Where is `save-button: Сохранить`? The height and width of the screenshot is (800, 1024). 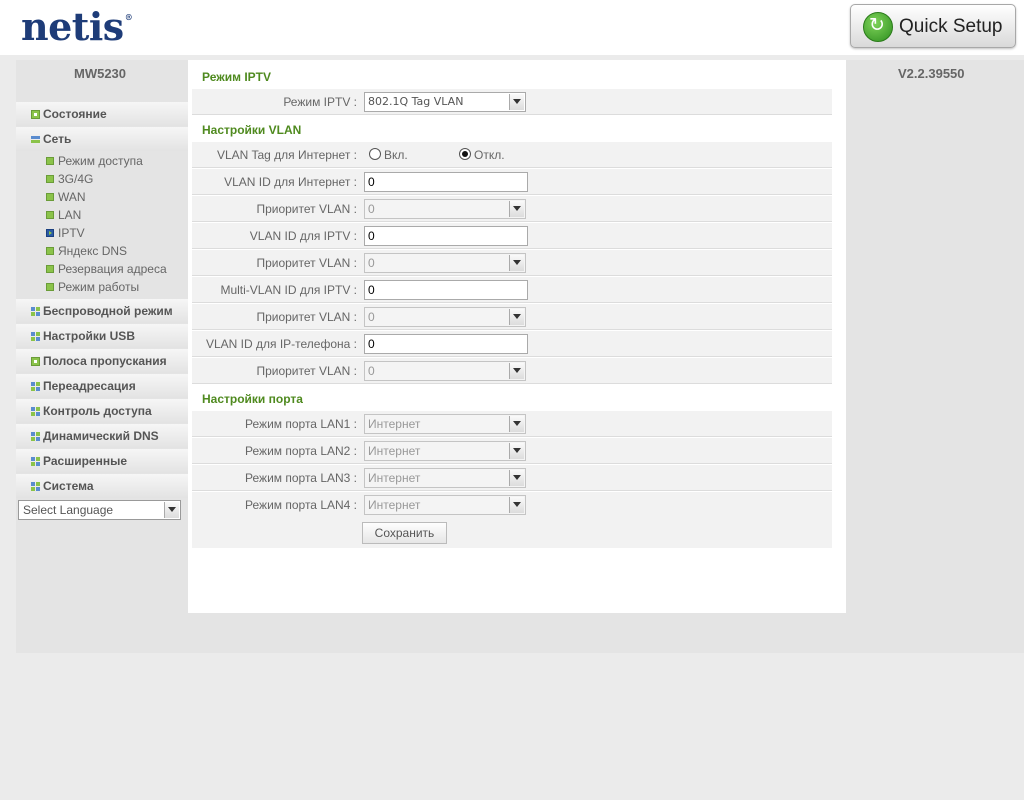
save-button: Сохранить is located at coordinates (404, 533).